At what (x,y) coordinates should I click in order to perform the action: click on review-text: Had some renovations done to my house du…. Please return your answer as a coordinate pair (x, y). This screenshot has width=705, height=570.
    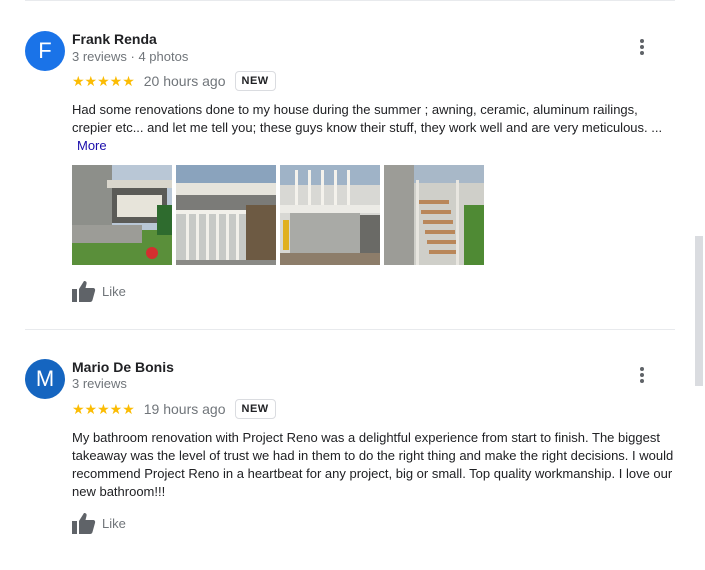
    Looking at the image, I should click on (374, 128).